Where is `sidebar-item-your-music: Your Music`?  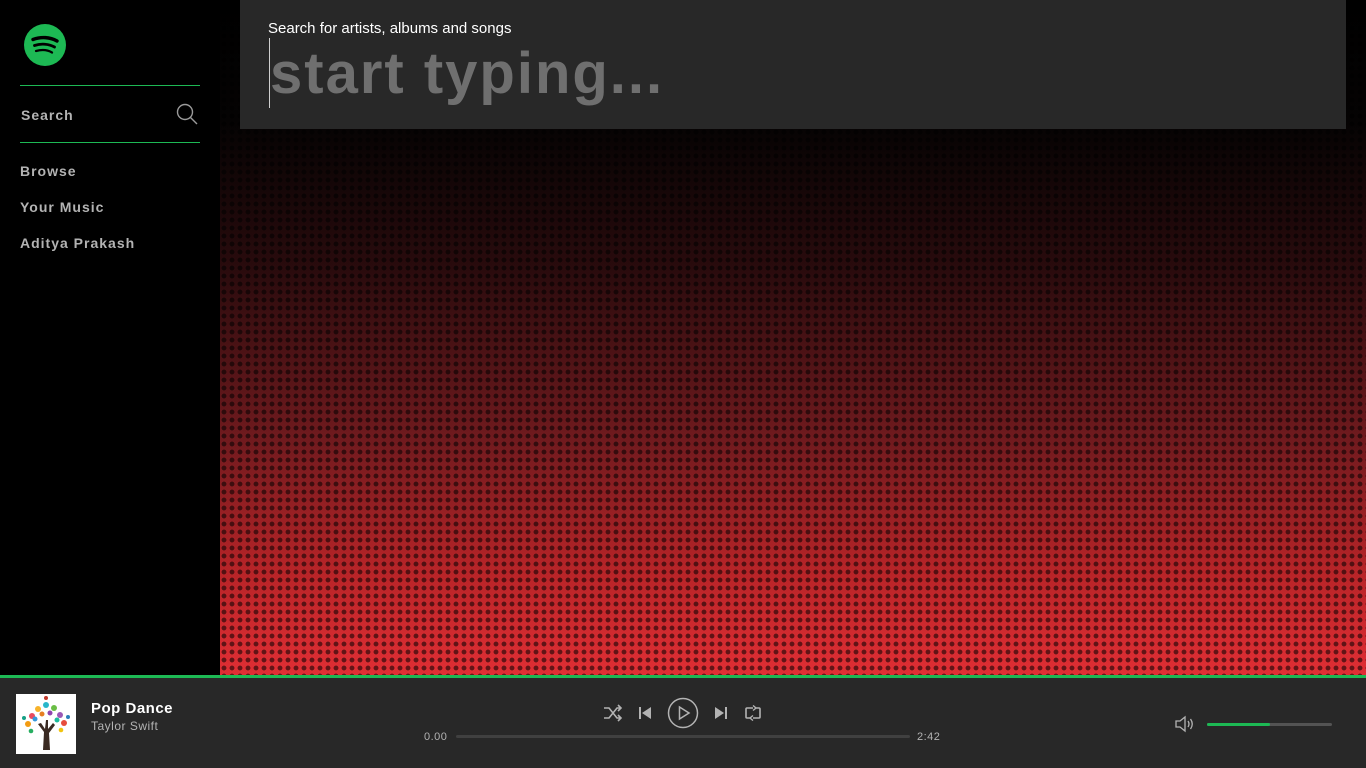
sidebar-item-your-music: Your Music is located at coordinates (77, 217).